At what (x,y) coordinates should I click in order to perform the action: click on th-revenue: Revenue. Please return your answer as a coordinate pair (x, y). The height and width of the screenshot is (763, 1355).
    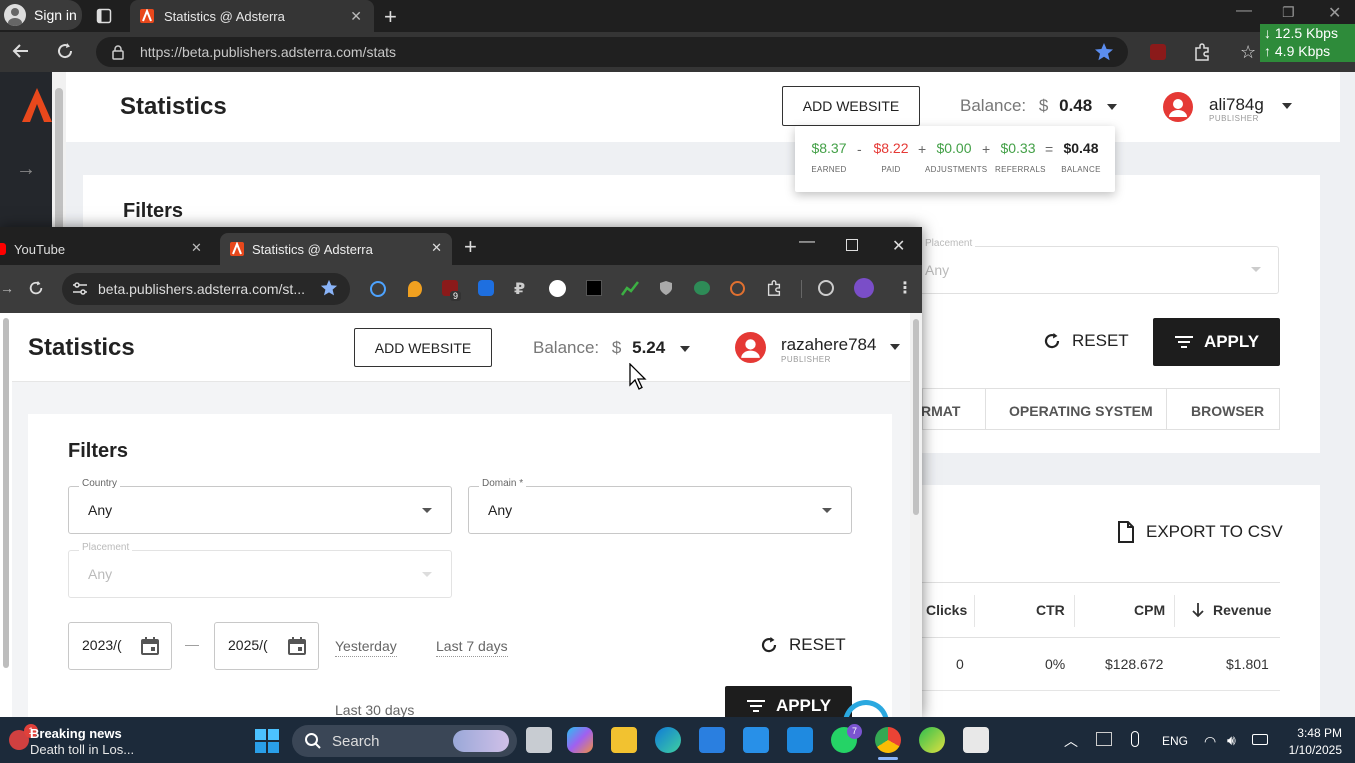
    Looking at the image, I should click on (1242, 610).